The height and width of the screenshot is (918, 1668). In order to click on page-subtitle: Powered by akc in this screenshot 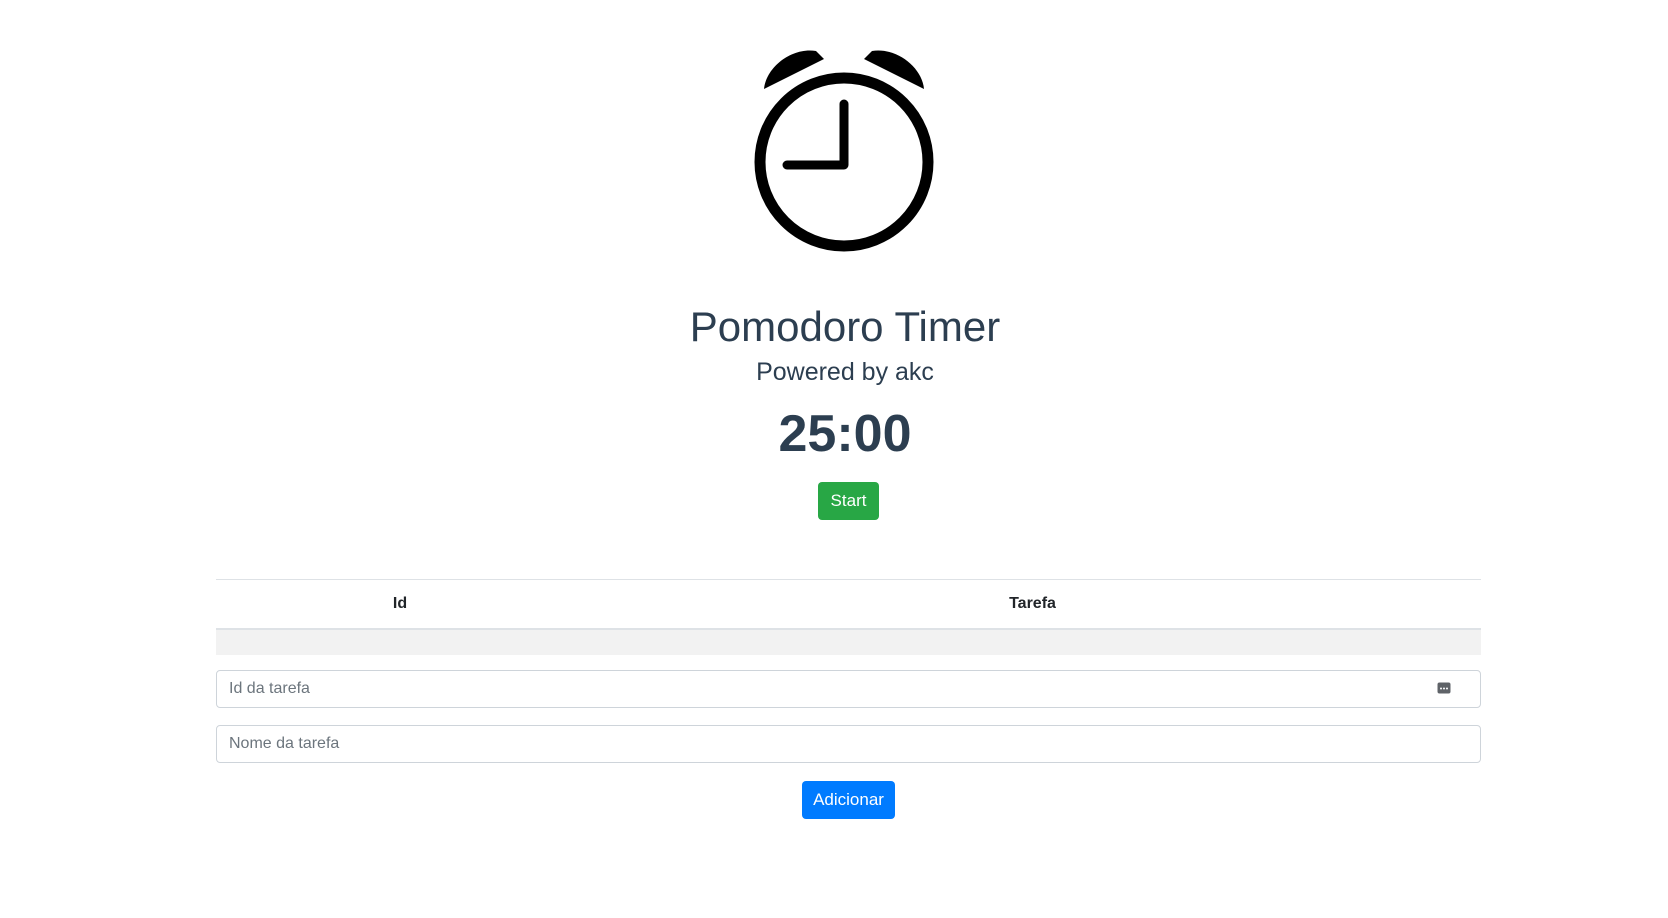, I will do `click(845, 372)`.